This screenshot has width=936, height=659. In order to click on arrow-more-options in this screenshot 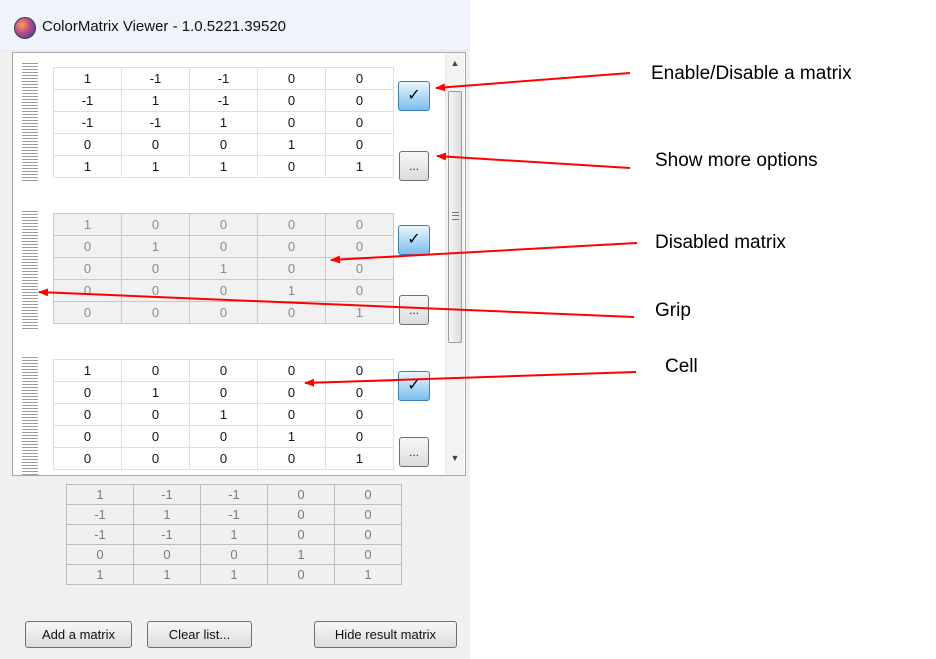, I will do `click(533, 160)`.